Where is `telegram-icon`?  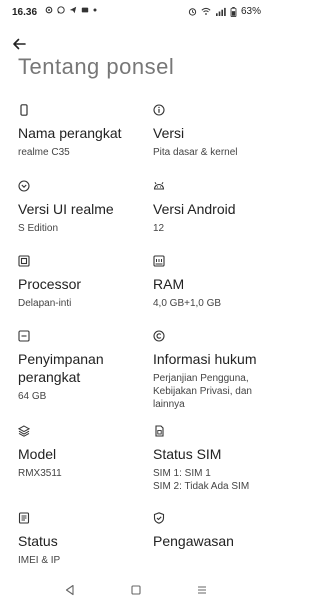
telegram-icon is located at coordinates (73, 10).